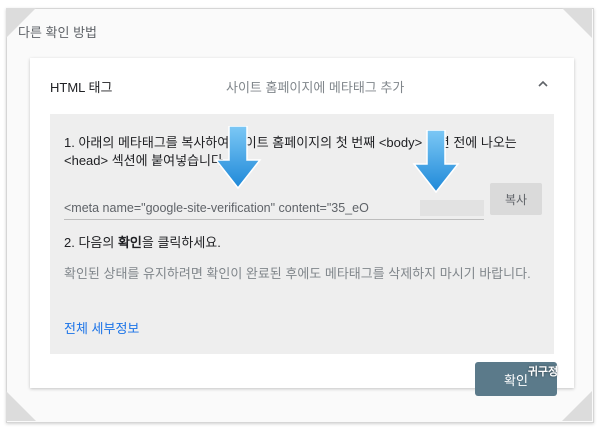 The width and height of the screenshot is (600, 430). What do you see at coordinates (315, 87) in the screenshot?
I see `method-description: 사이트 홈페이지에 메타태그 추가` at bounding box center [315, 87].